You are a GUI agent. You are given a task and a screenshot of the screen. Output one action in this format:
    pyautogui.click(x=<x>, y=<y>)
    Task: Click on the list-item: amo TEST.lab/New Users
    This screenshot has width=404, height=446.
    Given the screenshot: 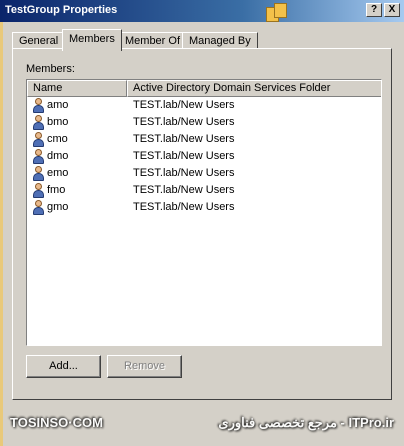 What is the action you would take?
    pyautogui.click(x=204, y=105)
    